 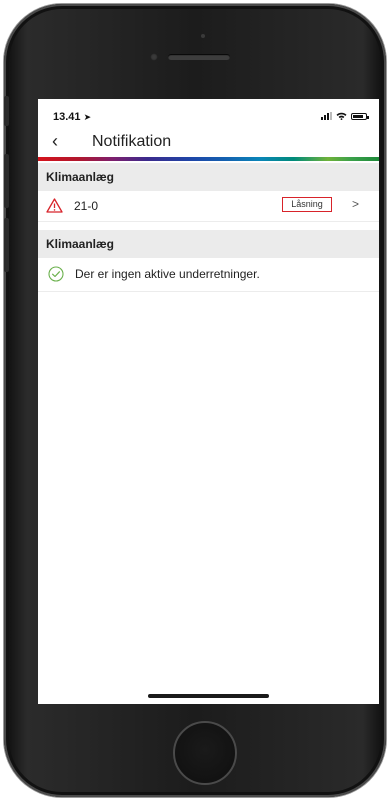 What do you see at coordinates (355, 204) in the screenshot?
I see `chevron-right-icon: >` at bounding box center [355, 204].